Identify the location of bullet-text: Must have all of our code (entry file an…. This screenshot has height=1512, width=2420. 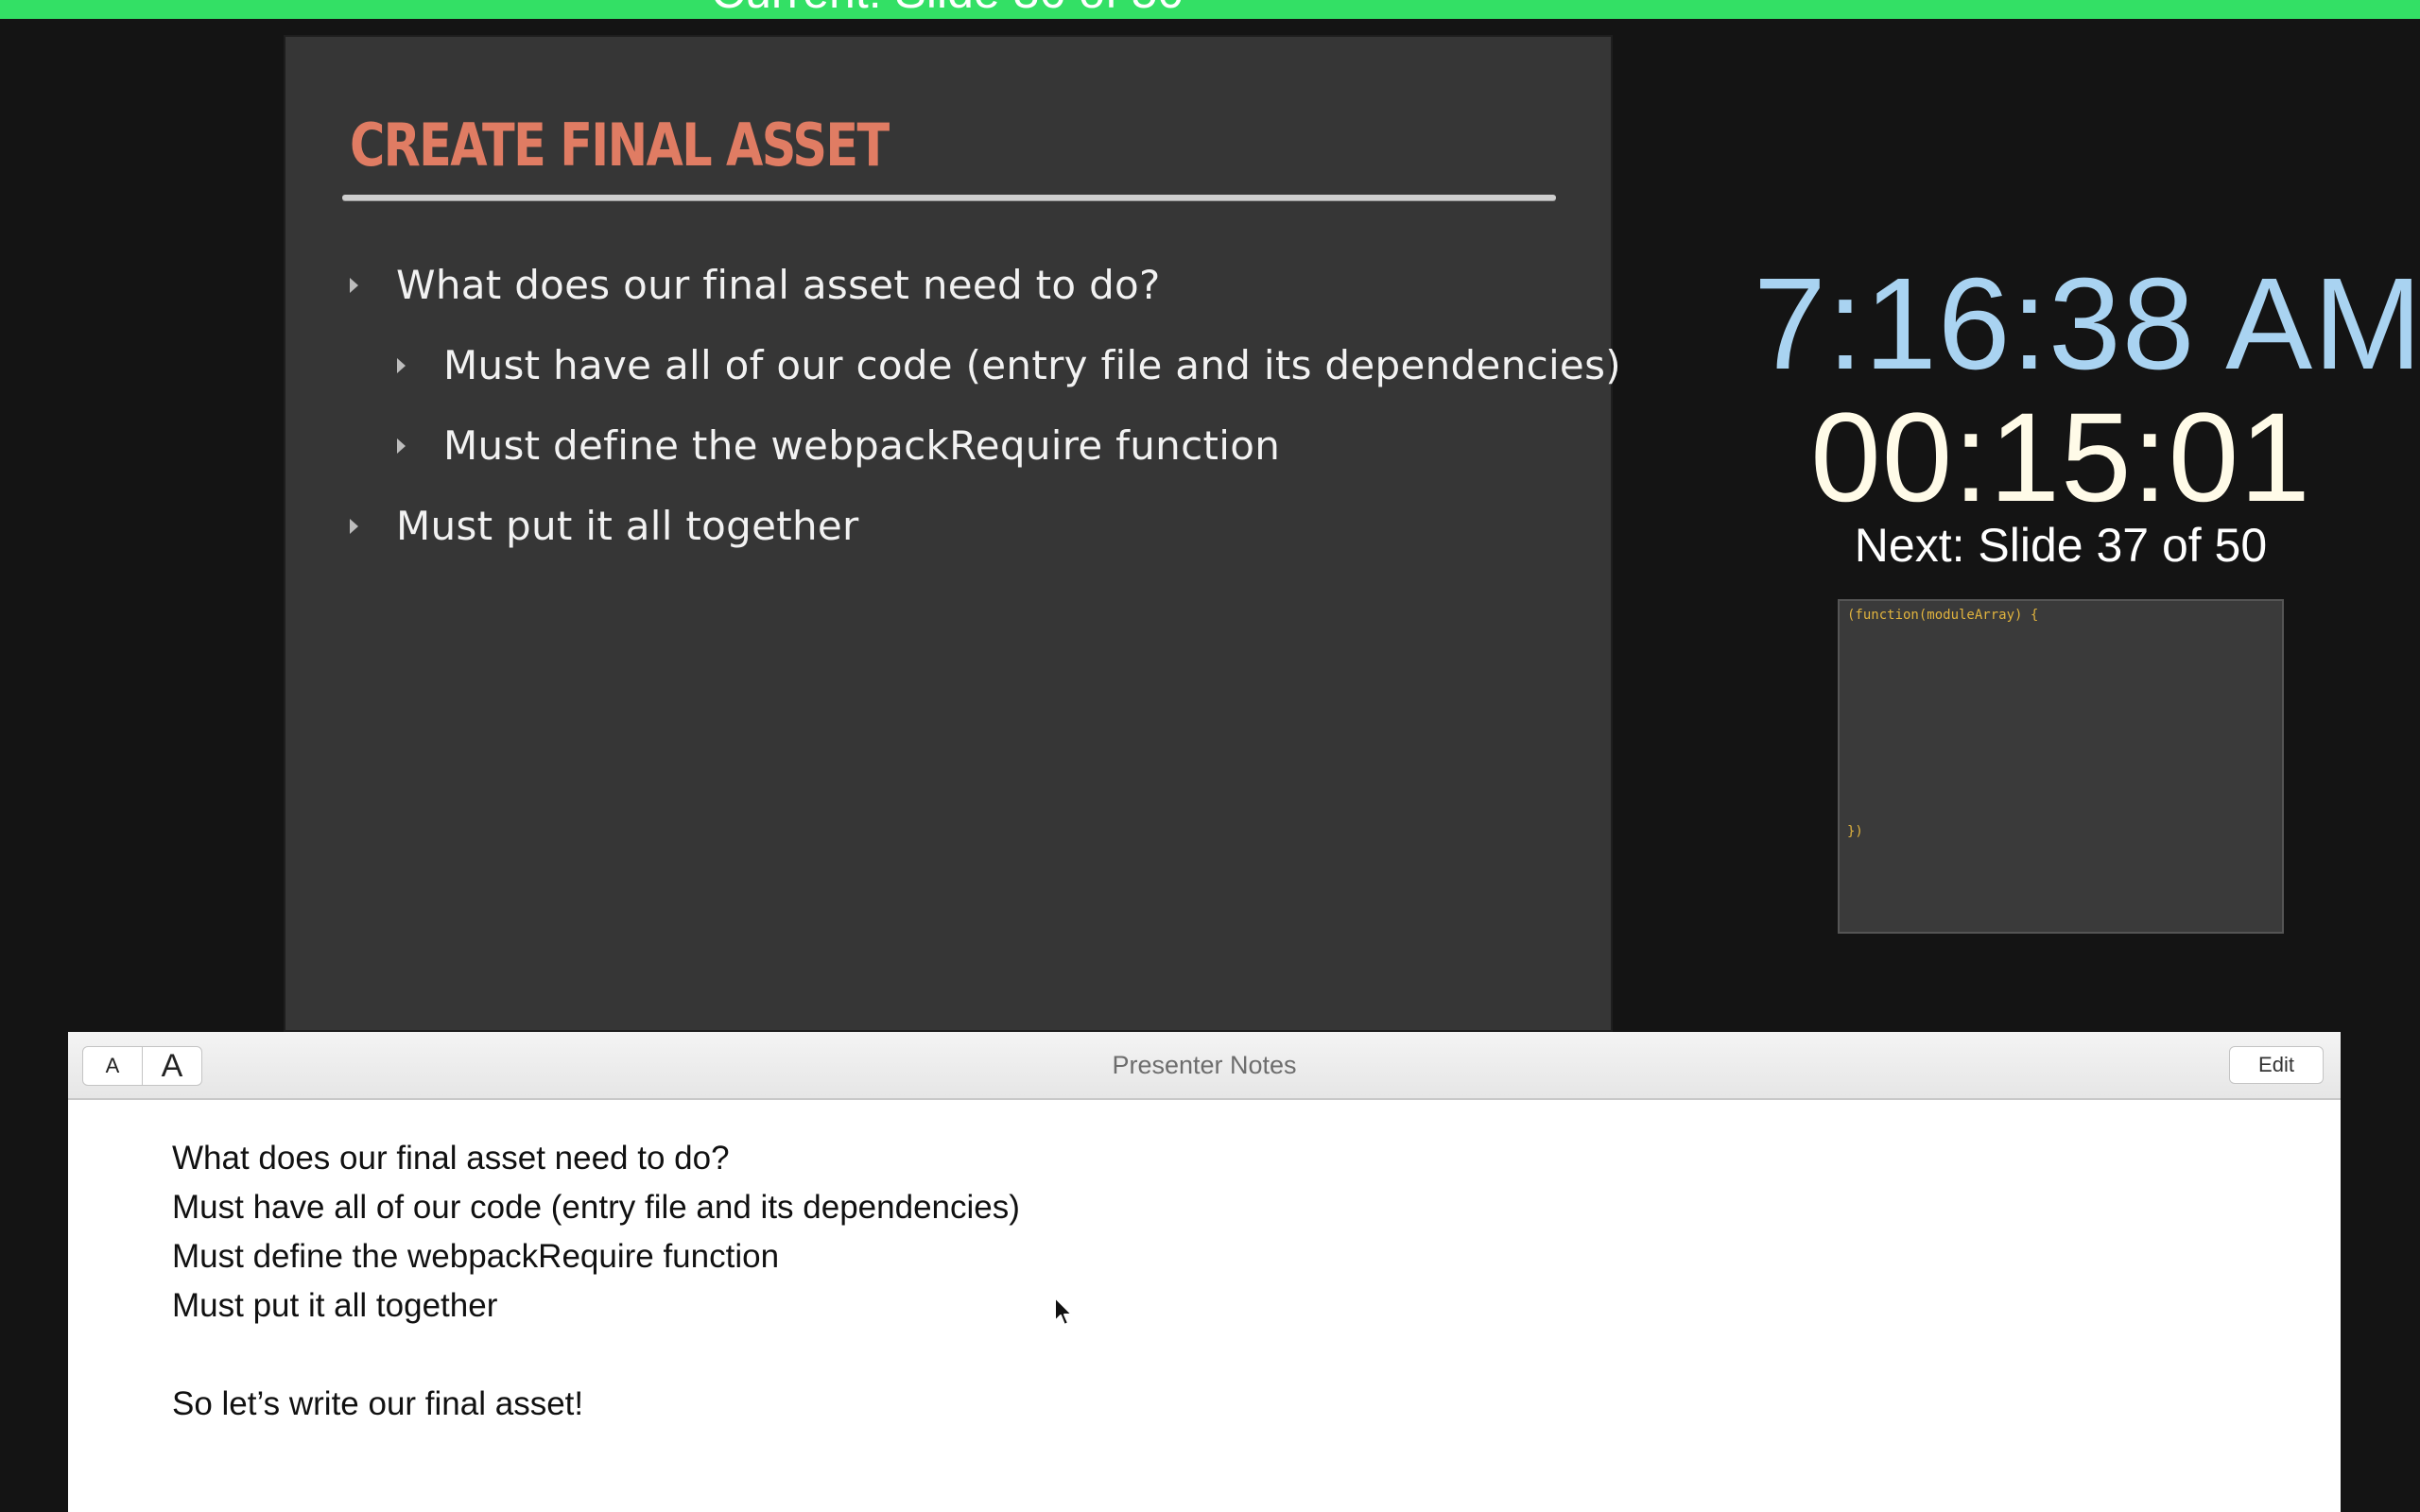
(1032, 365).